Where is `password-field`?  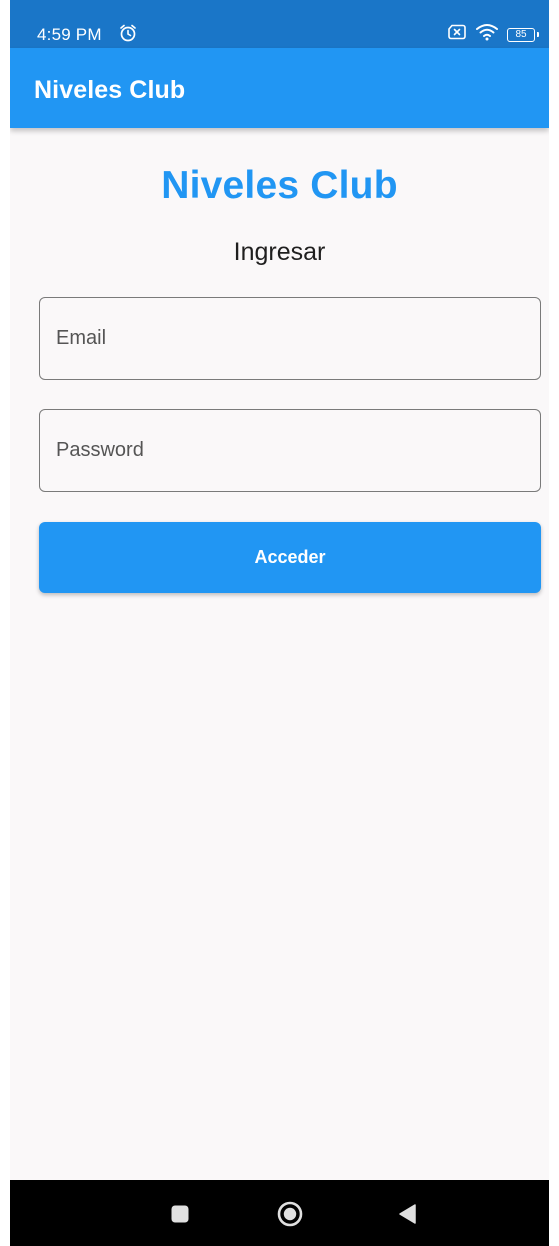
password-field is located at coordinates (290, 450).